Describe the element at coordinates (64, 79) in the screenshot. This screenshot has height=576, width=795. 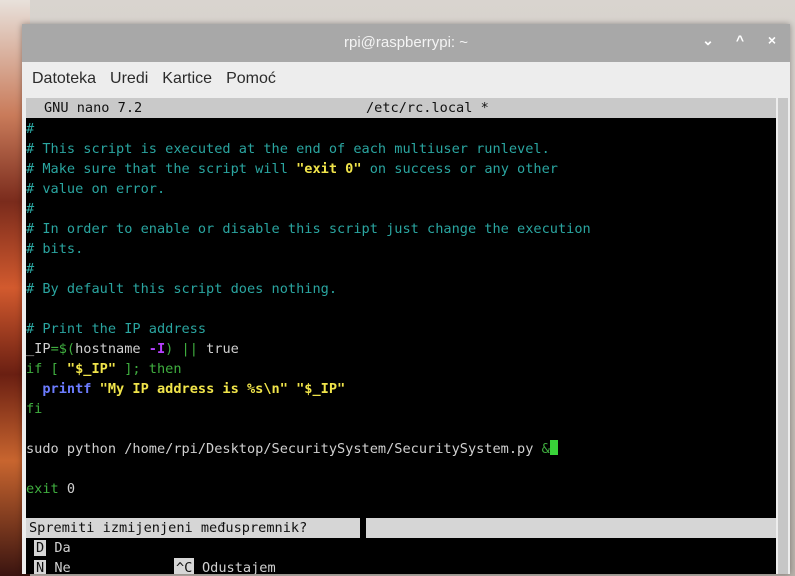
I see `menu-file: Datoteka` at that location.